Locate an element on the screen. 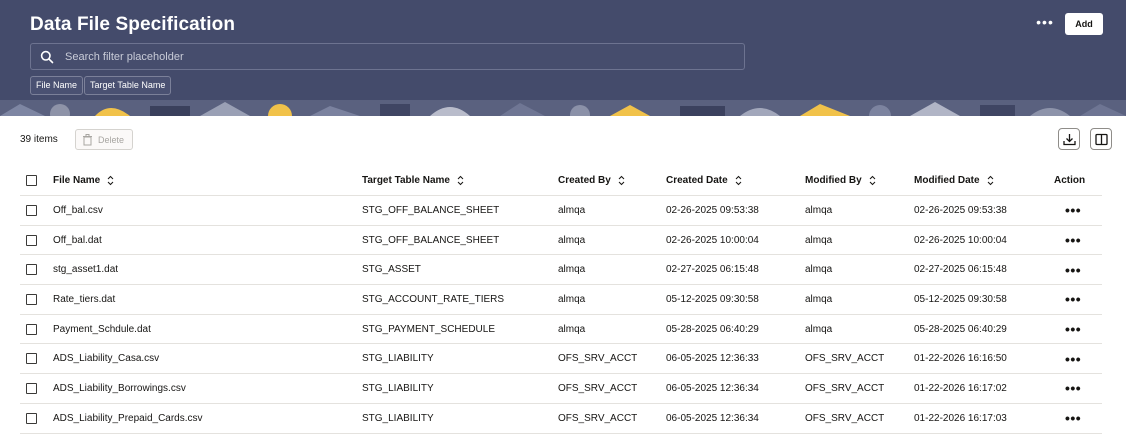 This screenshot has width=1126, height=436. created-date-cell: 05-12-2025 09:30:58 is located at coordinates (712, 299).